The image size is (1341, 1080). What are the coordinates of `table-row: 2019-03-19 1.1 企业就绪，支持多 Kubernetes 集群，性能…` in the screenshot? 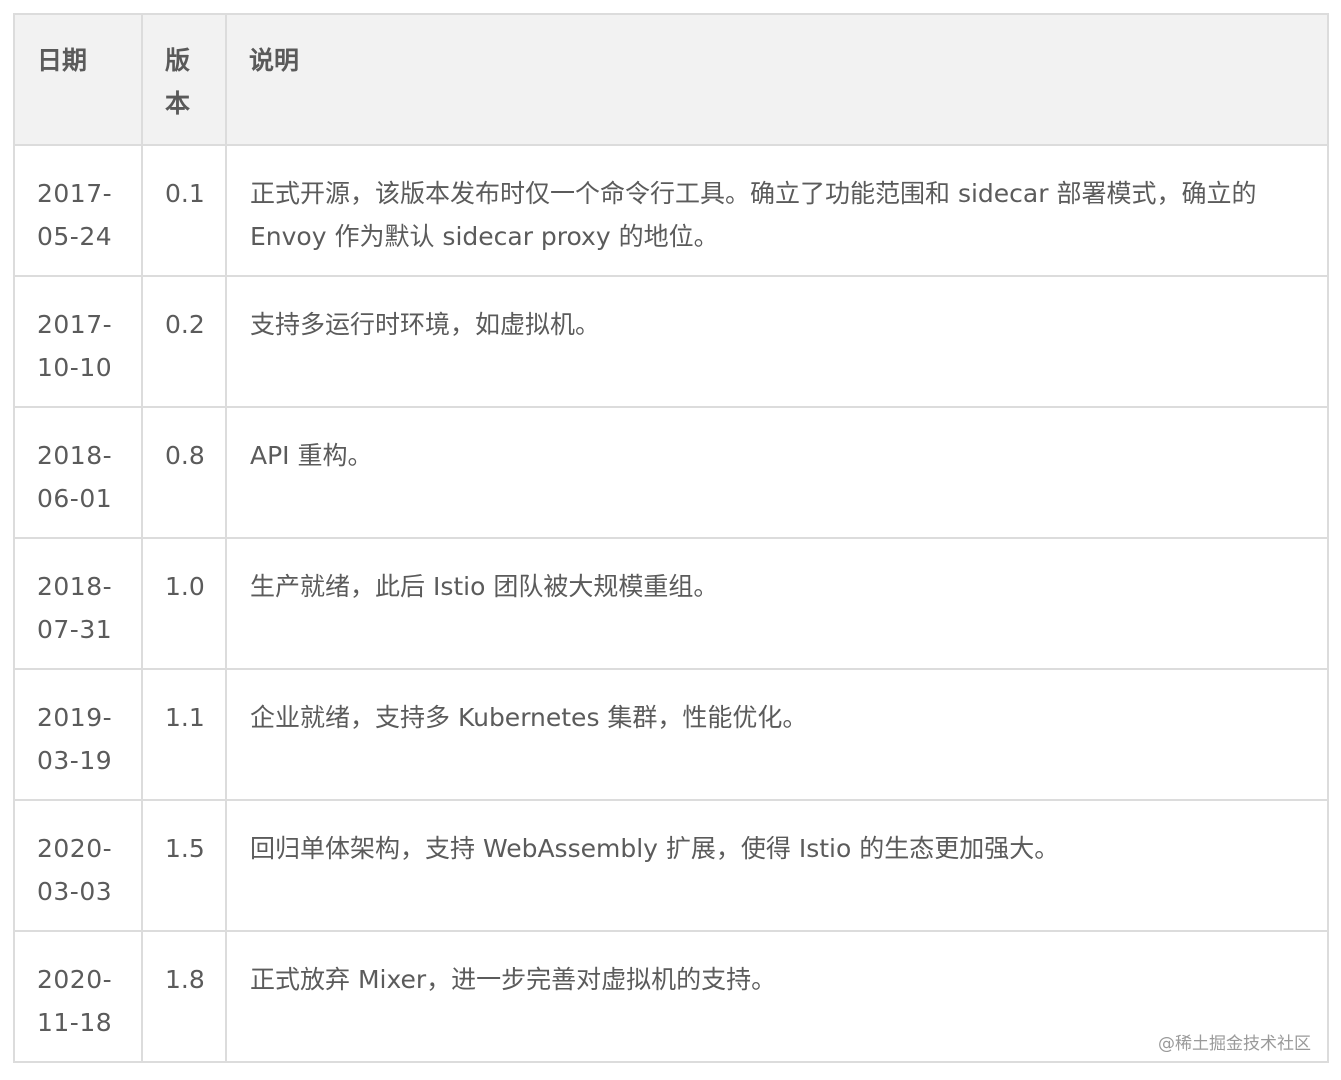 It's located at (671, 734).